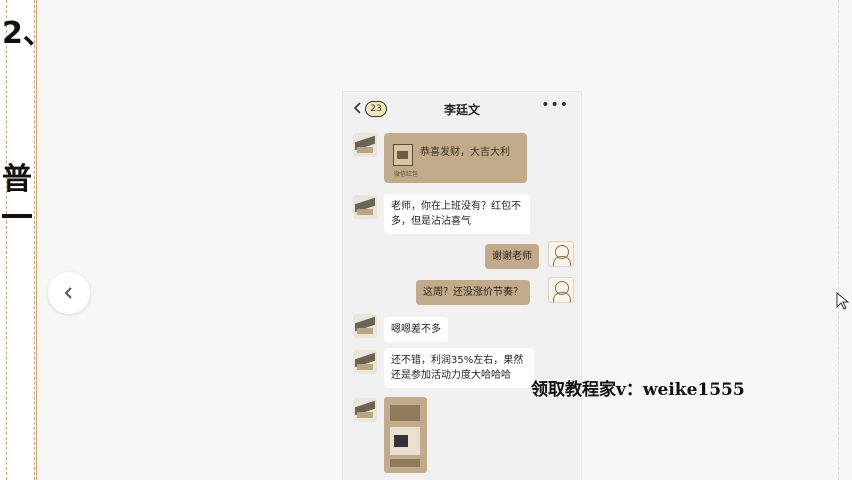 This screenshot has height=480, width=852. I want to click on message-bubble: 老师，你在上班没有？红包不多，但是沾沾喜气, so click(457, 214).